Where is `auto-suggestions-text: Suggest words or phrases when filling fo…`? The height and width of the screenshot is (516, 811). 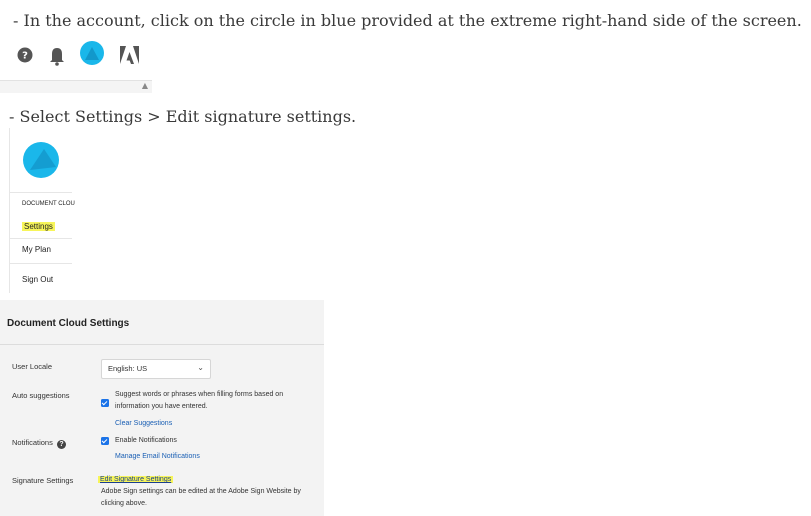 auto-suggestions-text: Suggest words or phrases when filling fo… is located at coordinates (199, 400).